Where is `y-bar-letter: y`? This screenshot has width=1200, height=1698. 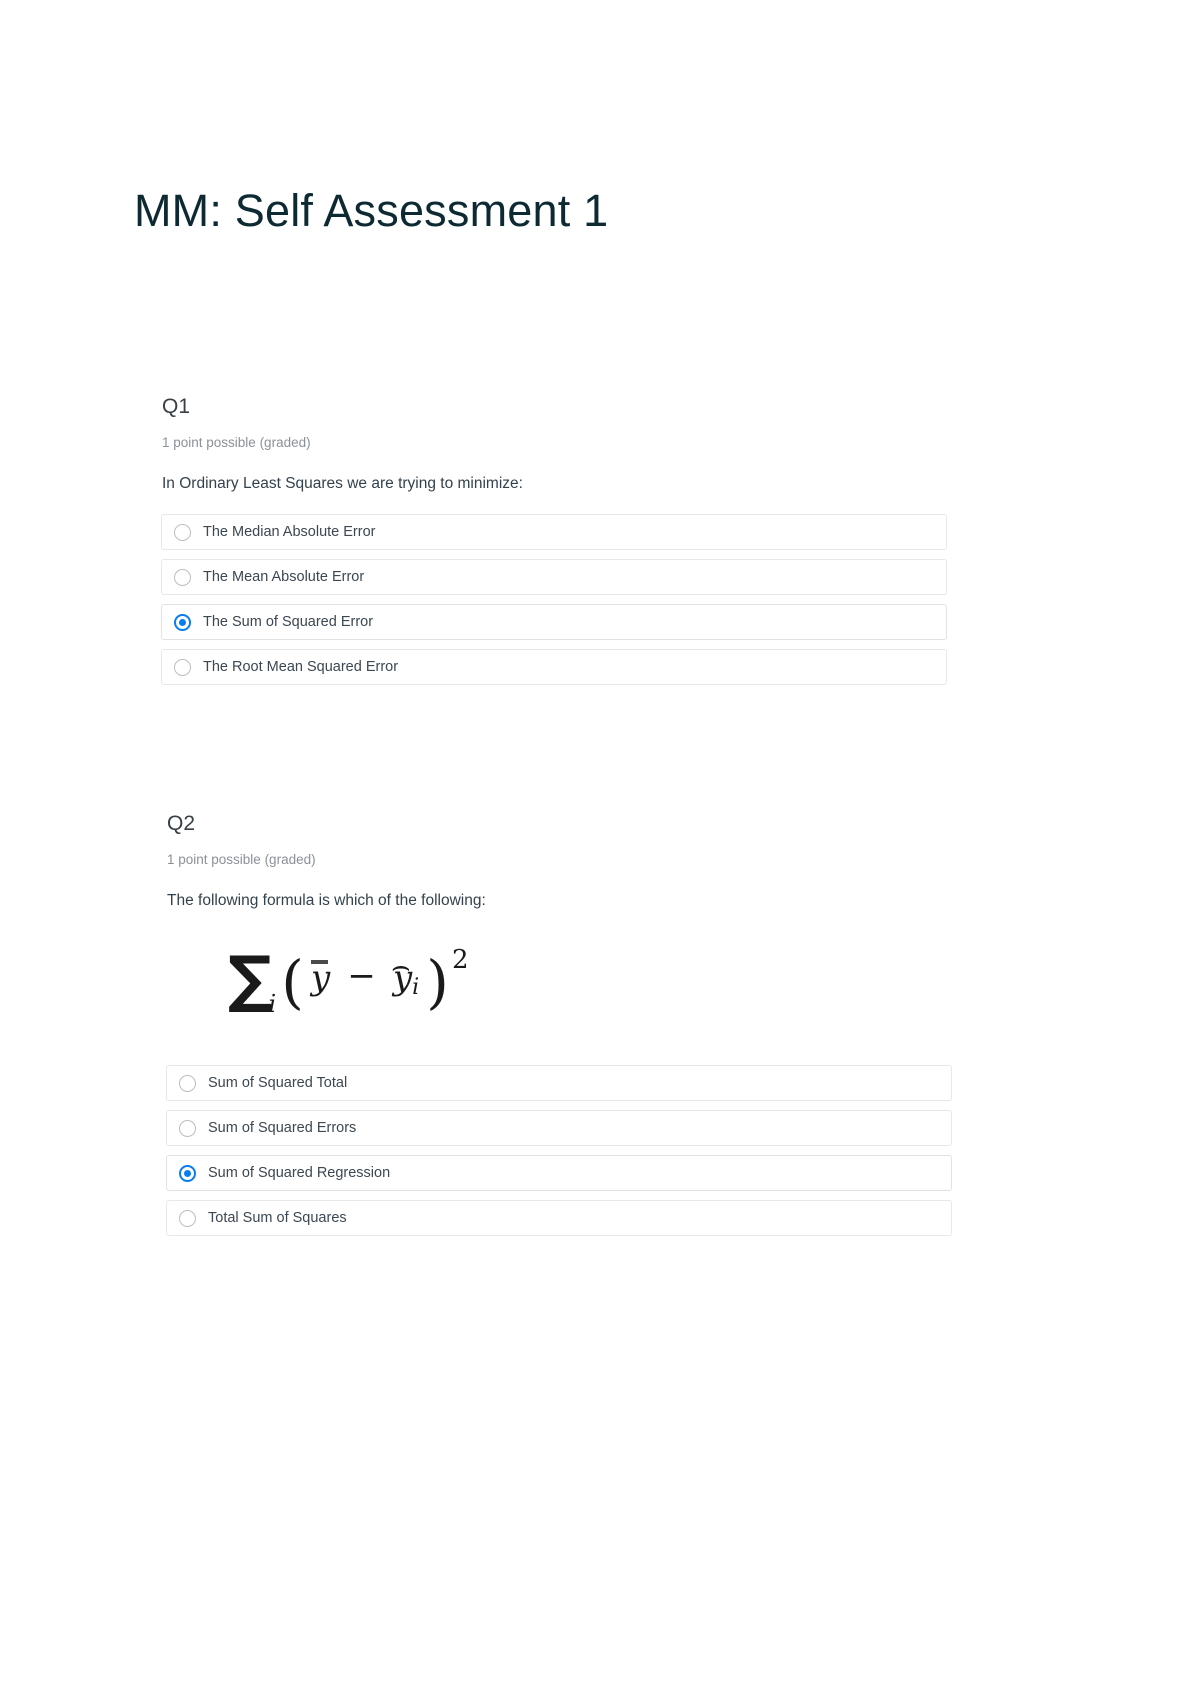 y-bar-letter: y is located at coordinates (321, 978).